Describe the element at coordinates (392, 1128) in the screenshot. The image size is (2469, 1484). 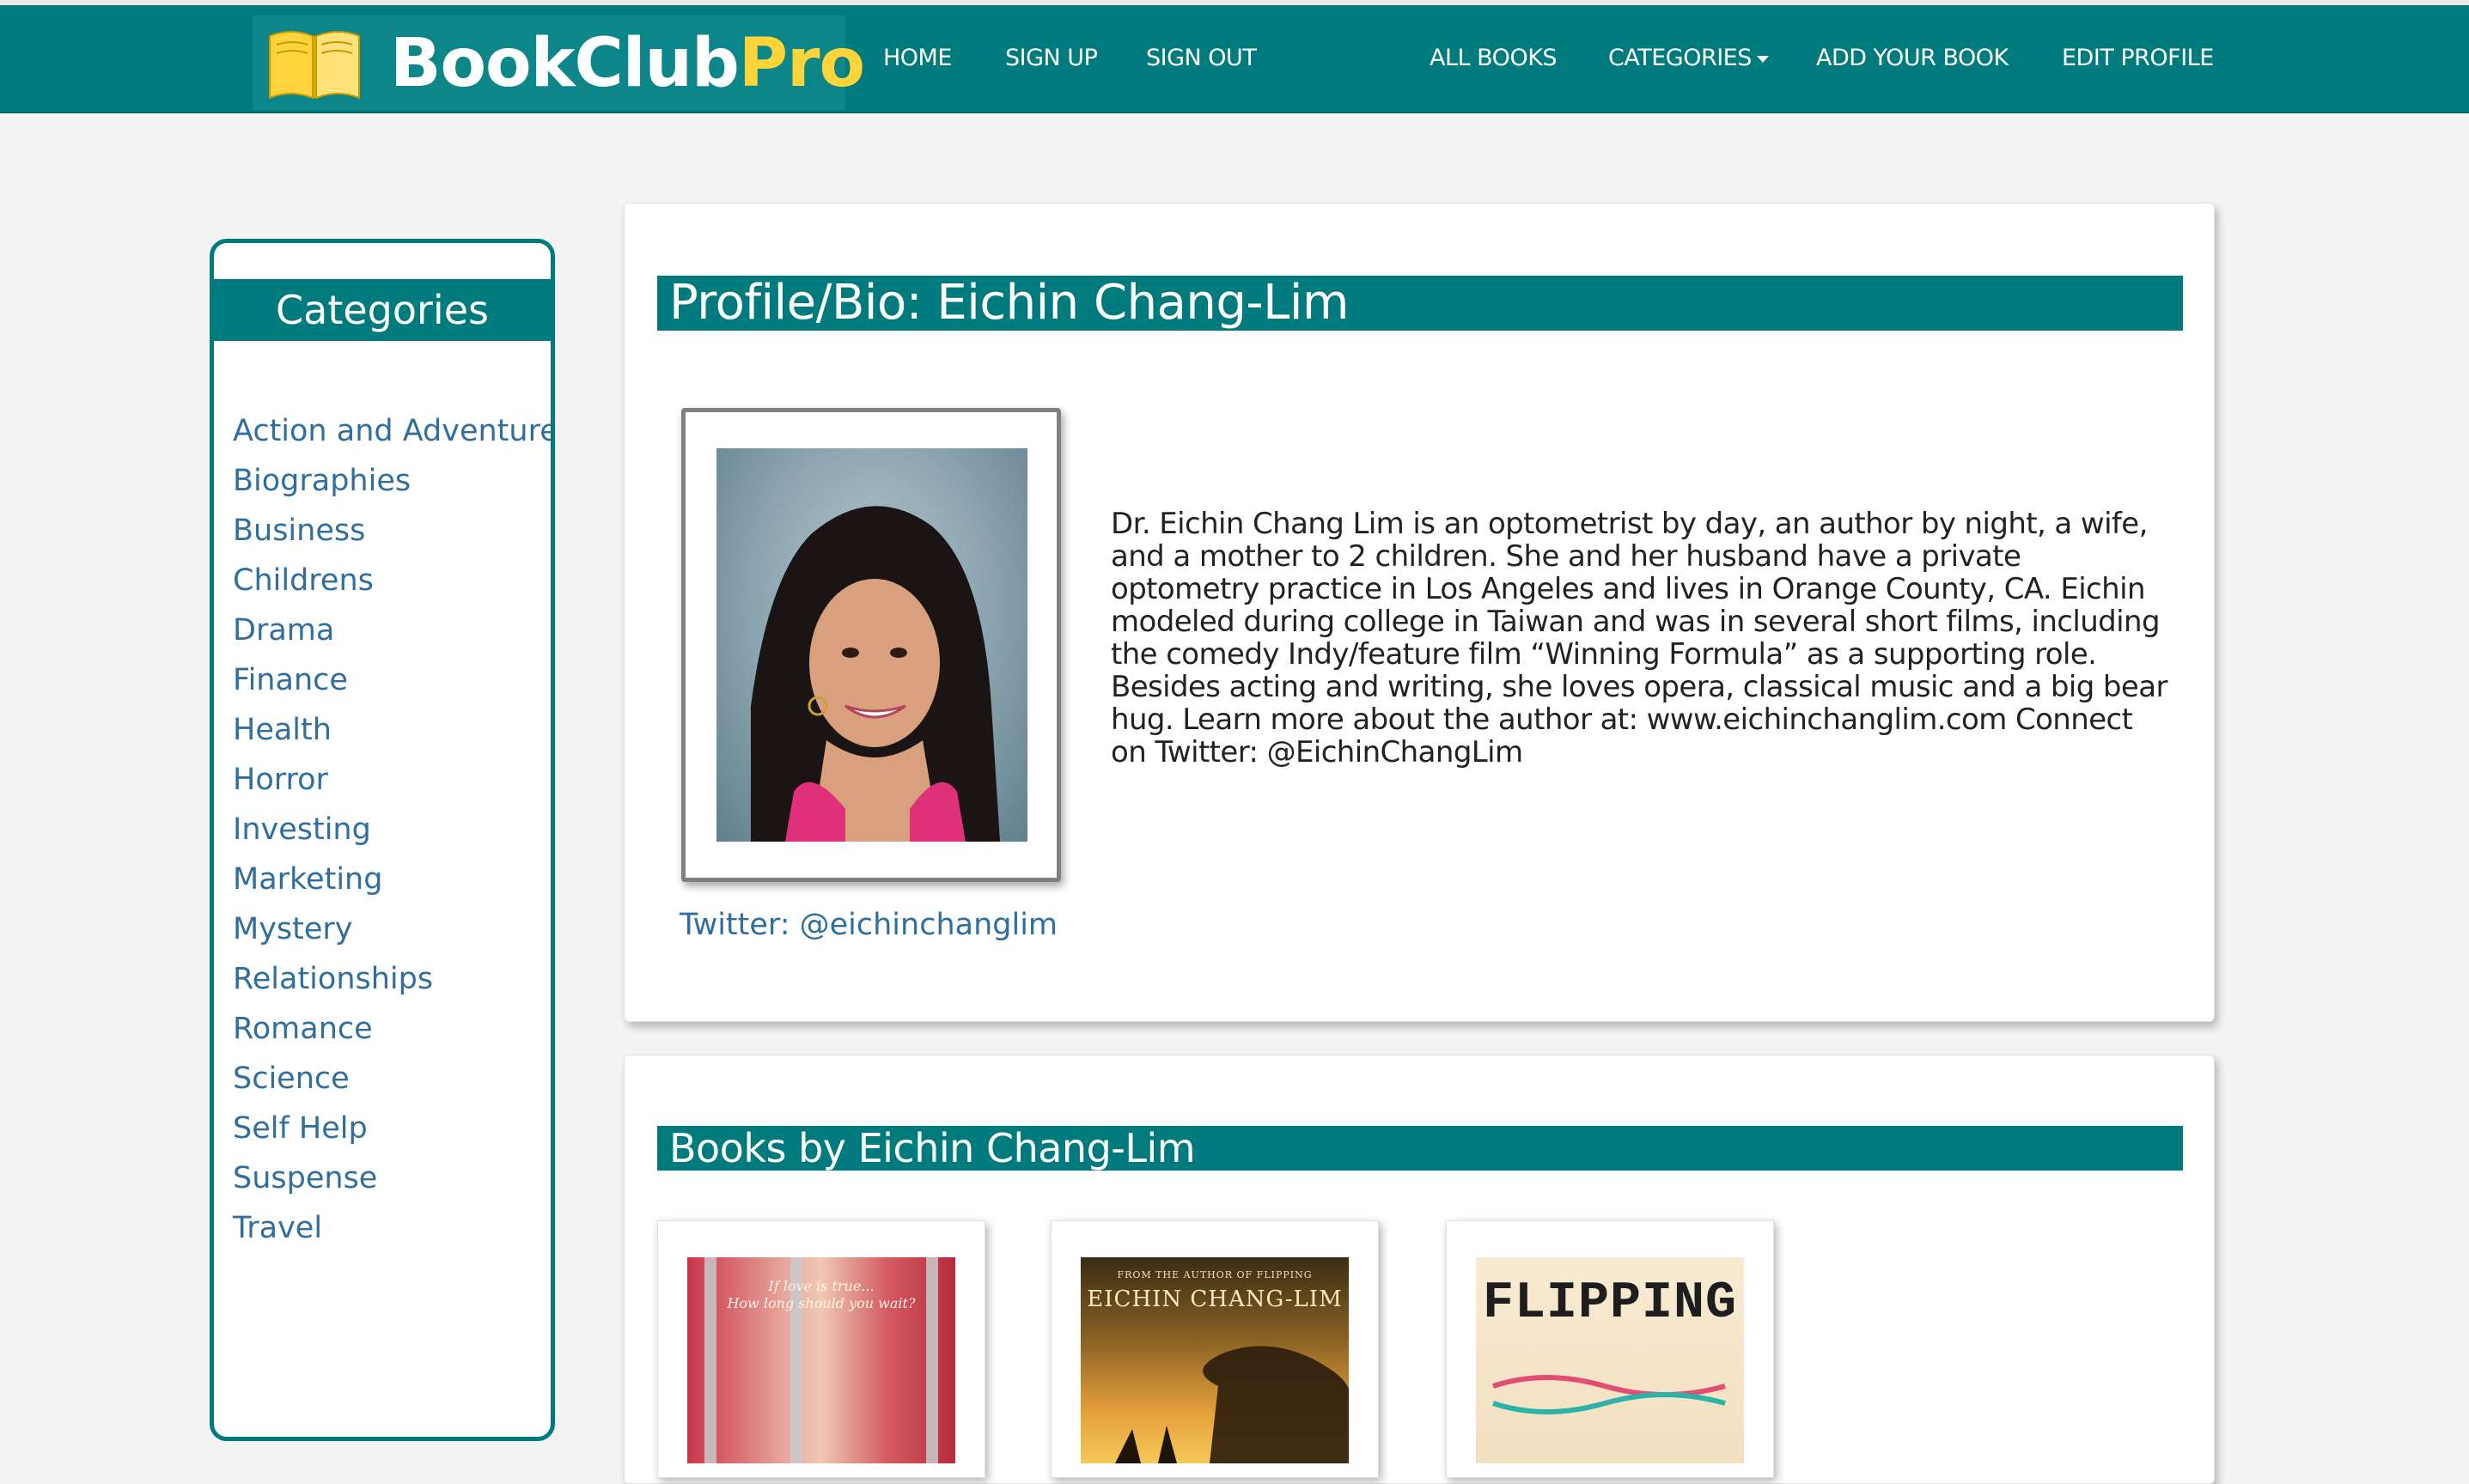
I see `category-link-self-help: Self Help` at that location.